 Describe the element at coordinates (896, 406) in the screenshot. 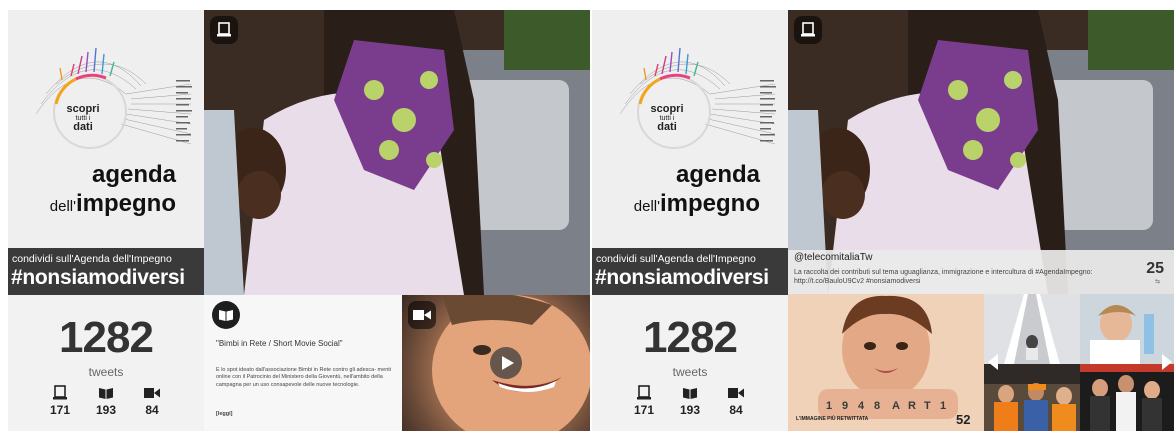

I see `svg-text: A` at that location.